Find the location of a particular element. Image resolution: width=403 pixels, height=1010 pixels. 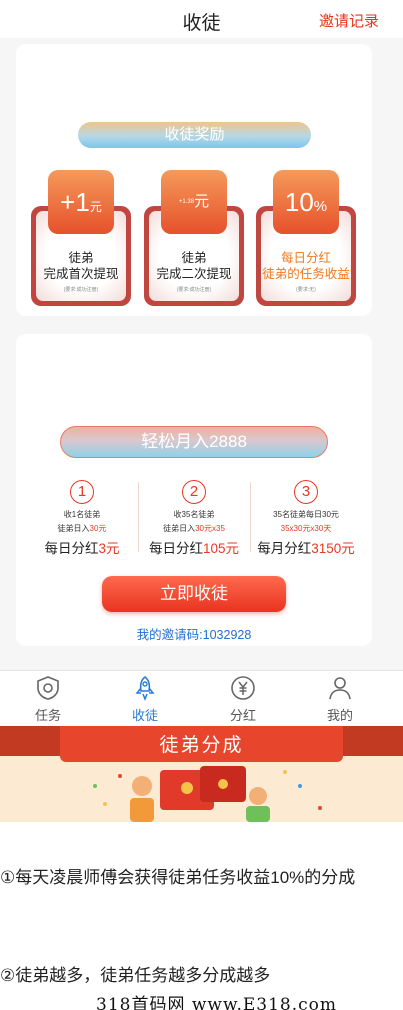

tab-dividend: 分红 is located at coordinates (243, 699).